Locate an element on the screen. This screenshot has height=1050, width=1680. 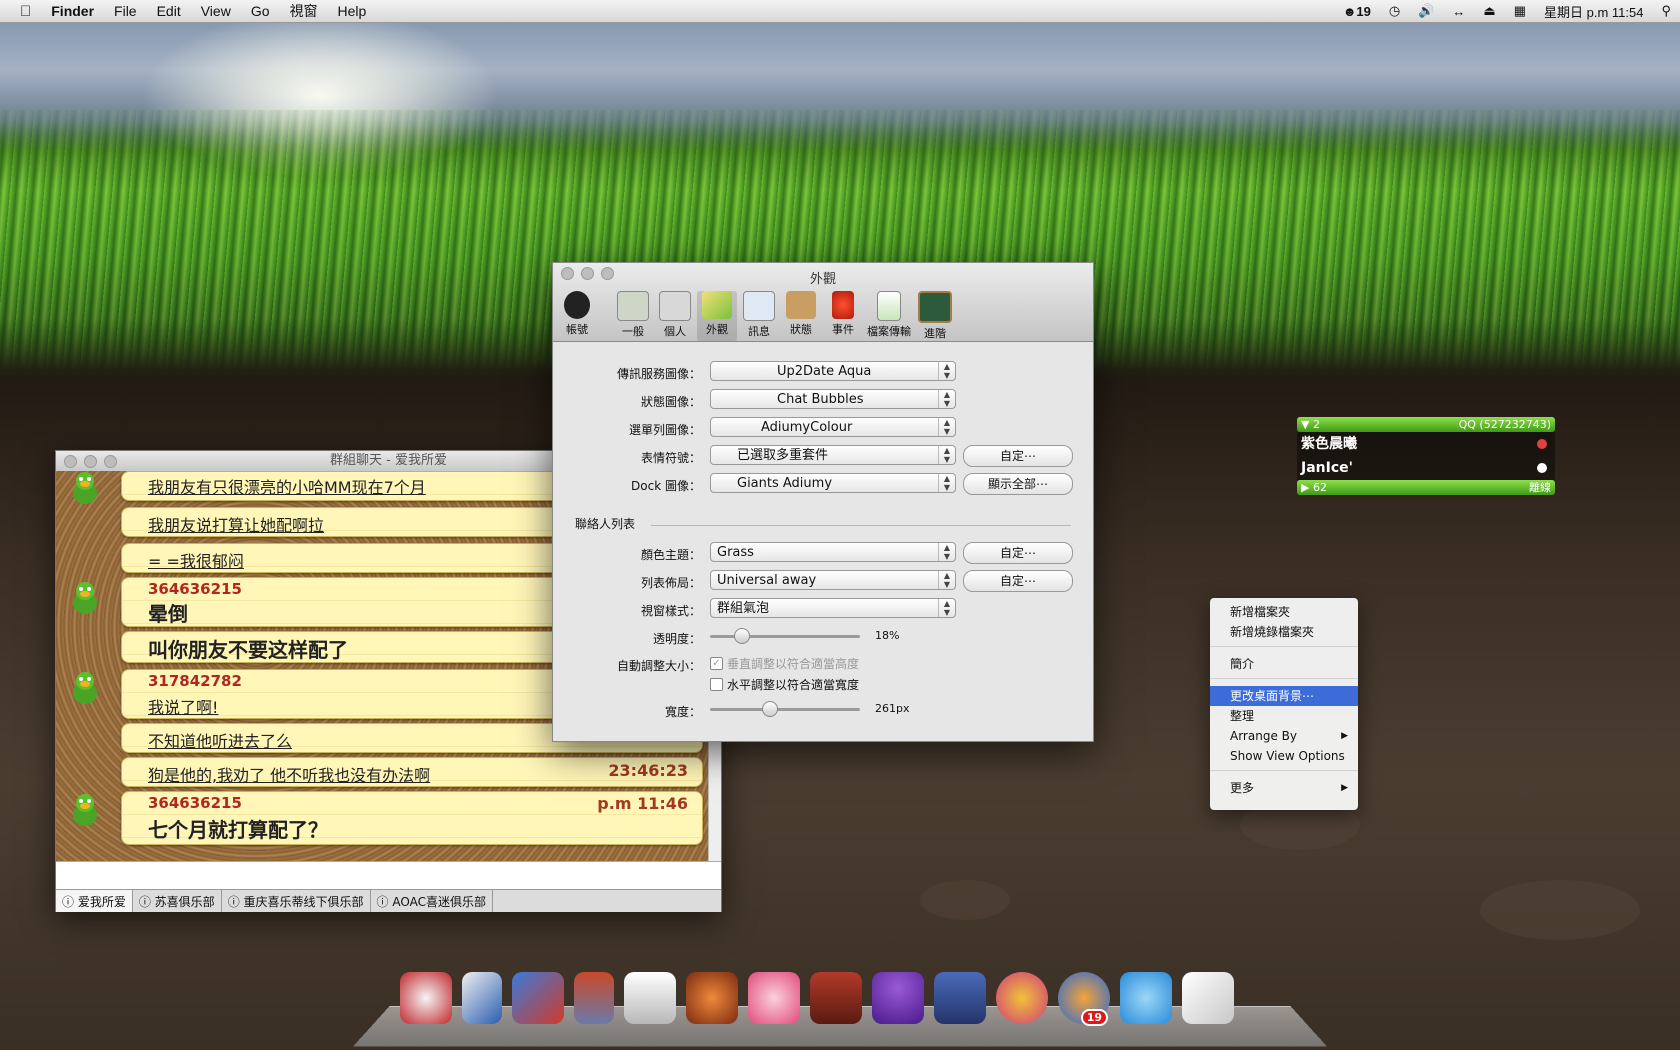
message-sender: 317842782 is located at coordinates (195, 681).